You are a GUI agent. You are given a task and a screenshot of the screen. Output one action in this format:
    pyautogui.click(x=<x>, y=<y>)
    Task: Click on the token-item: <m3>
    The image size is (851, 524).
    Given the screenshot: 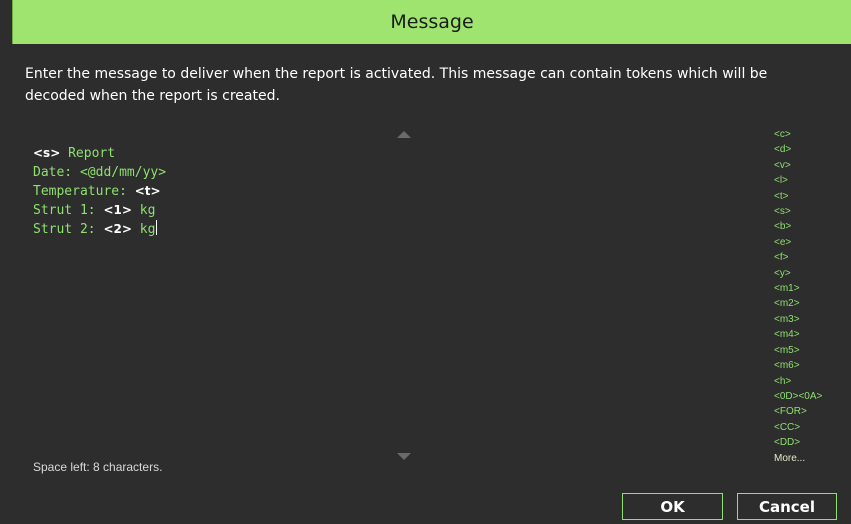 What is the action you would take?
    pyautogui.click(x=811, y=319)
    